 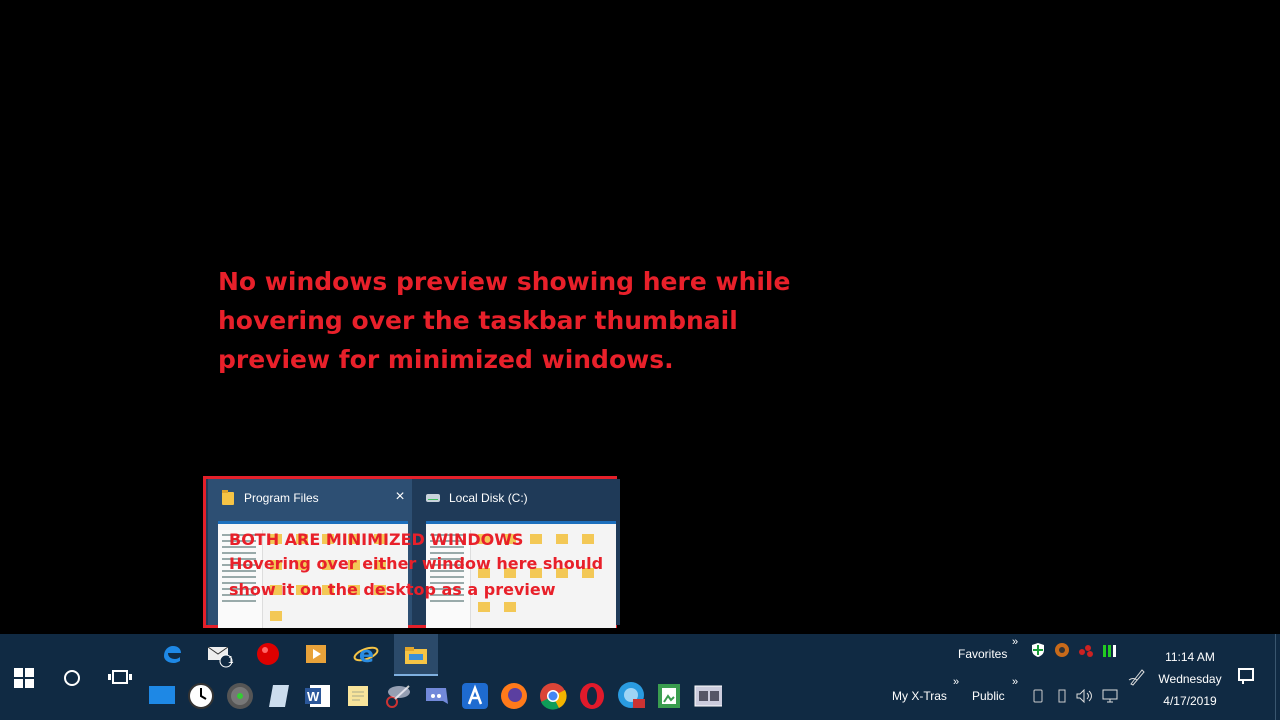 What do you see at coordinates (313, 696) in the screenshot?
I see `svg-text: W` at bounding box center [313, 696].